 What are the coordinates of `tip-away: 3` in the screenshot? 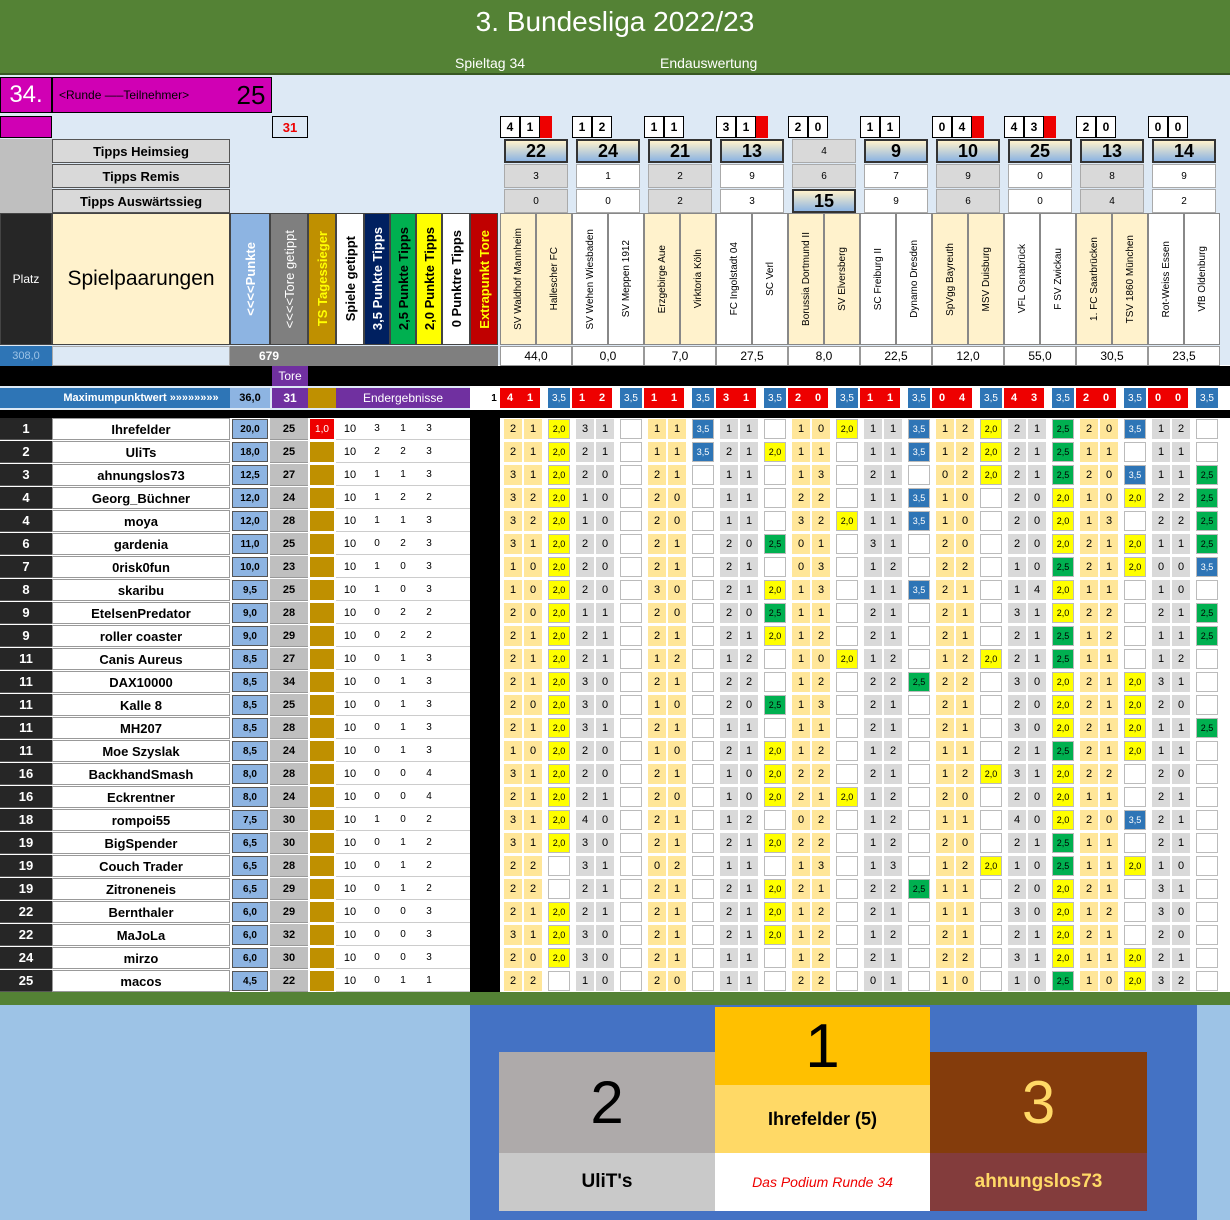 It's located at (821, 866).